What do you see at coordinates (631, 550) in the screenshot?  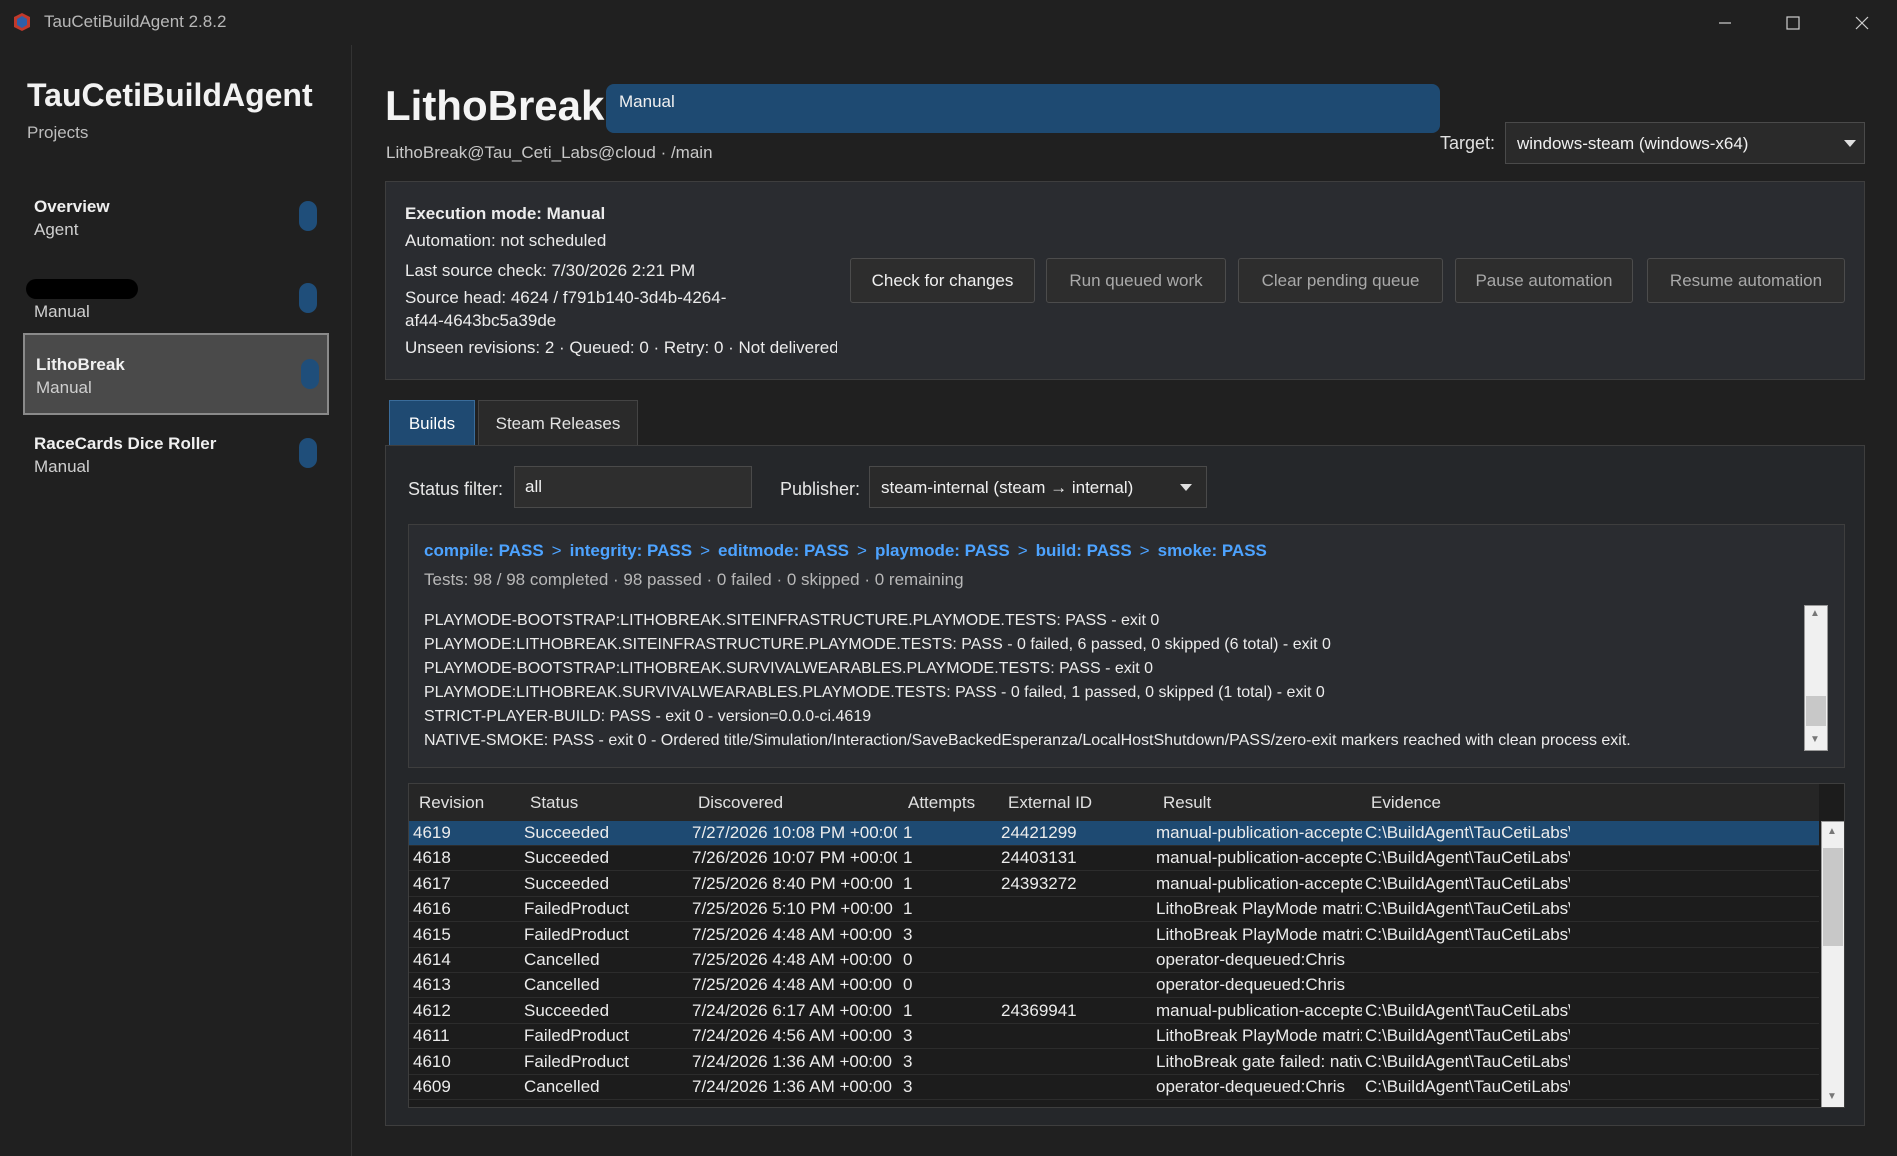 I see `stage-integrity: integrity: PASS` at bounding box center [631, 550].